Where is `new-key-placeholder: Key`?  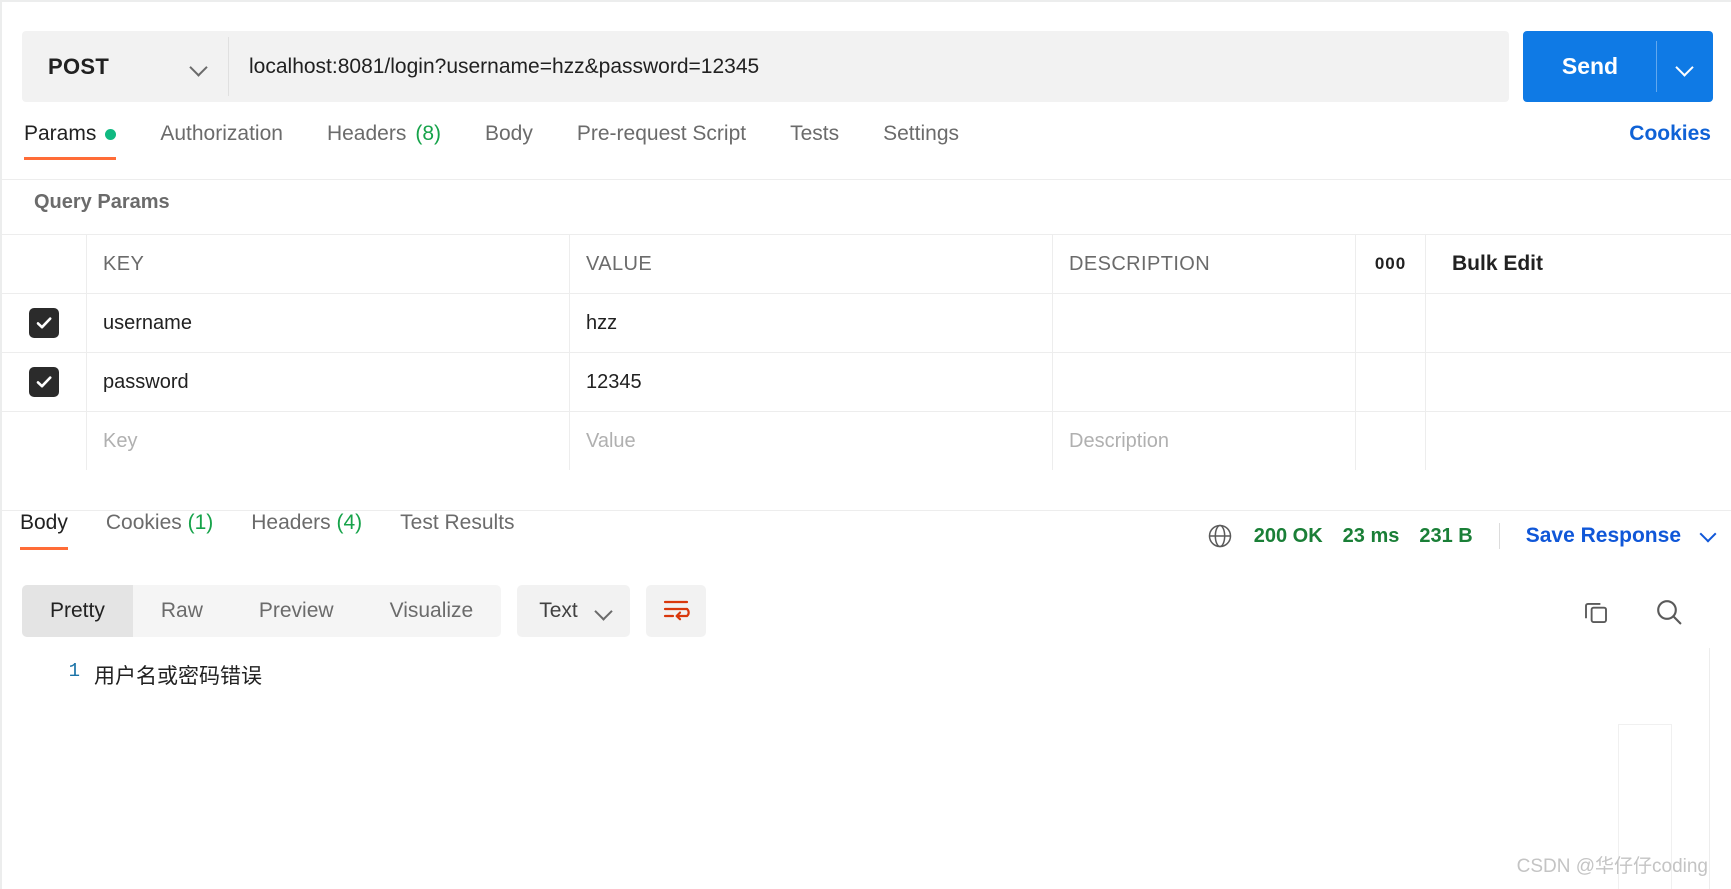
new-key-placeholder: Key is located at coordinates (120, 440).